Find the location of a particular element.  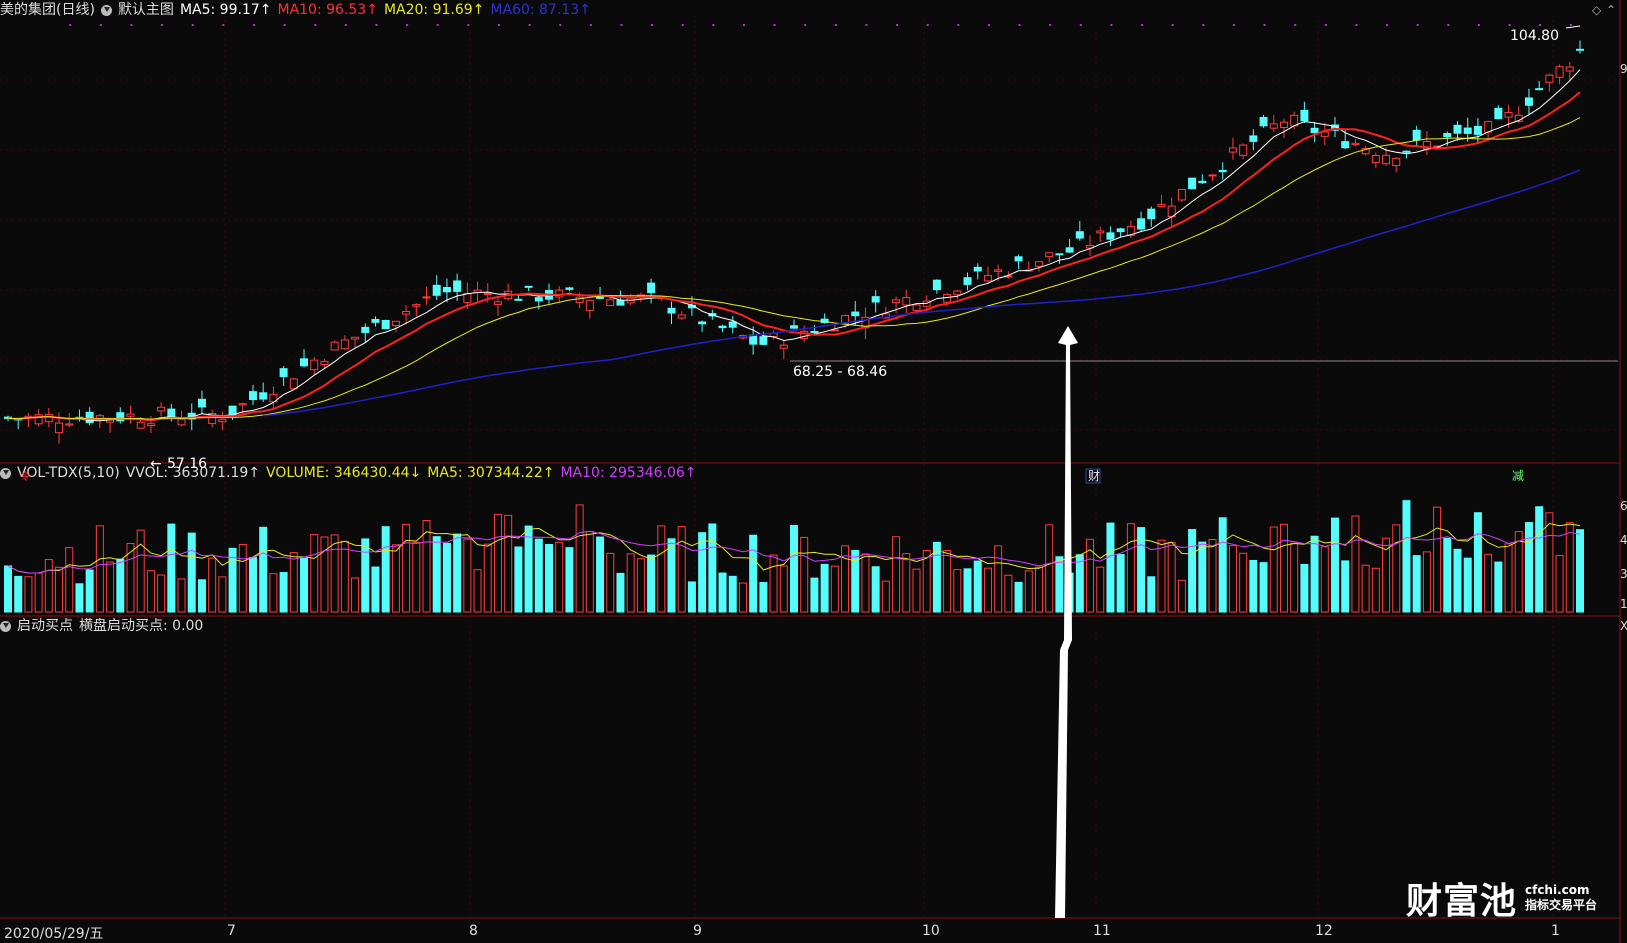

event-marker-cai: 财 is located at coordinates (1094, 476).